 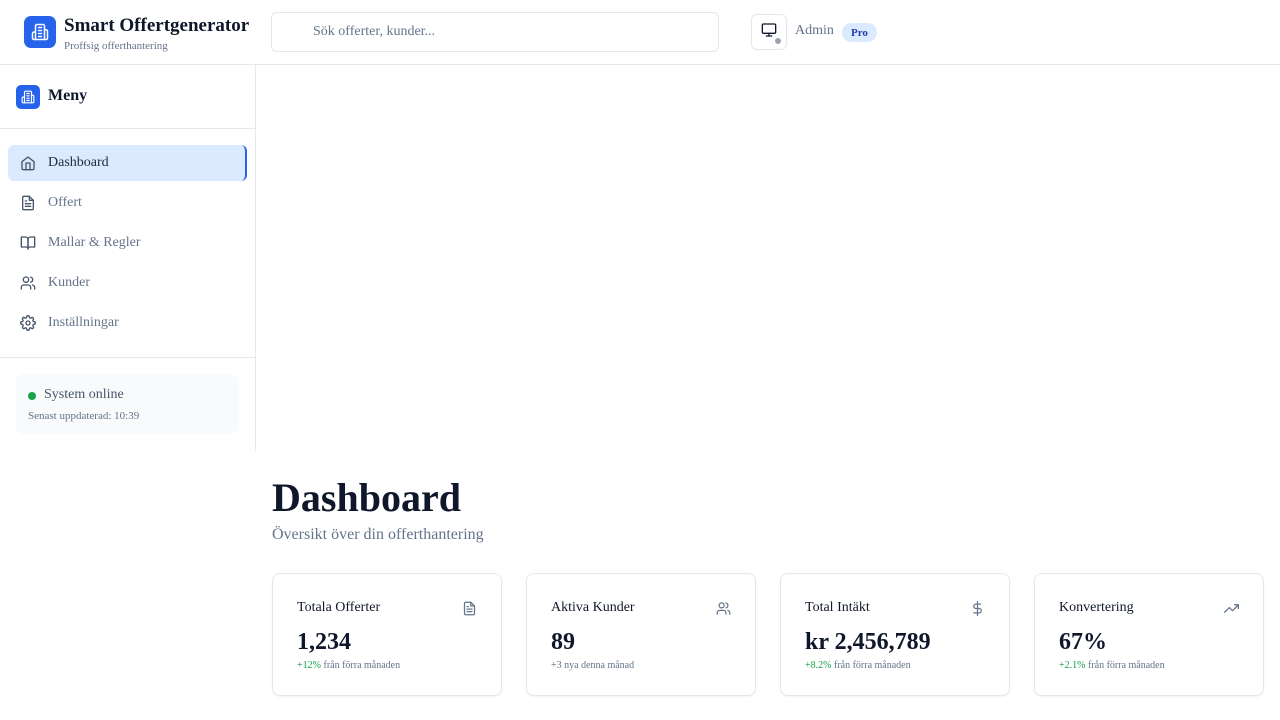 I want to click on stat-card-value: kr 2,456,789, so click(x=868, y=642).